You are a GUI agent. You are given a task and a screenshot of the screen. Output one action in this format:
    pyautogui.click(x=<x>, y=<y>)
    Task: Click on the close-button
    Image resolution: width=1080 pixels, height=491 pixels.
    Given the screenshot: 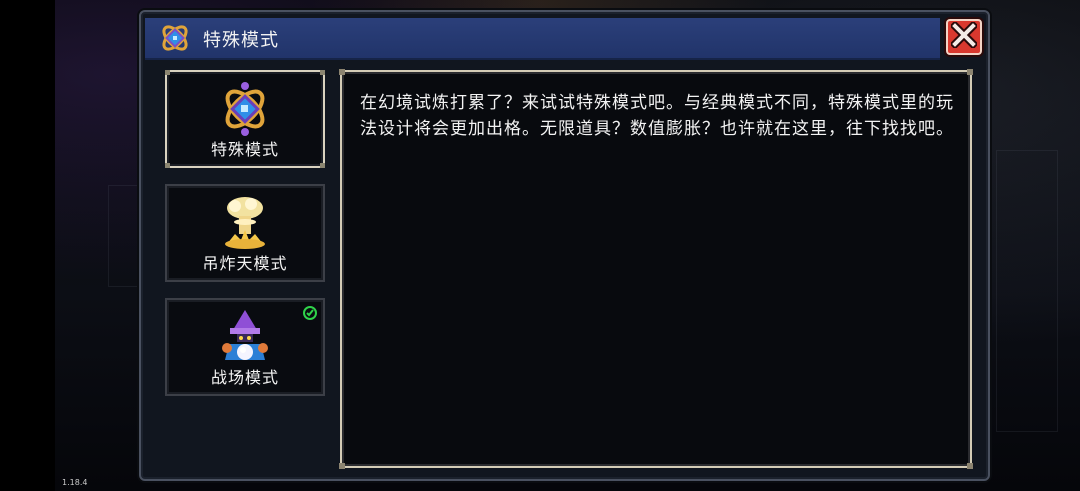 What is the action you would take?
    pyautogui.click(x=964, y=37)
    